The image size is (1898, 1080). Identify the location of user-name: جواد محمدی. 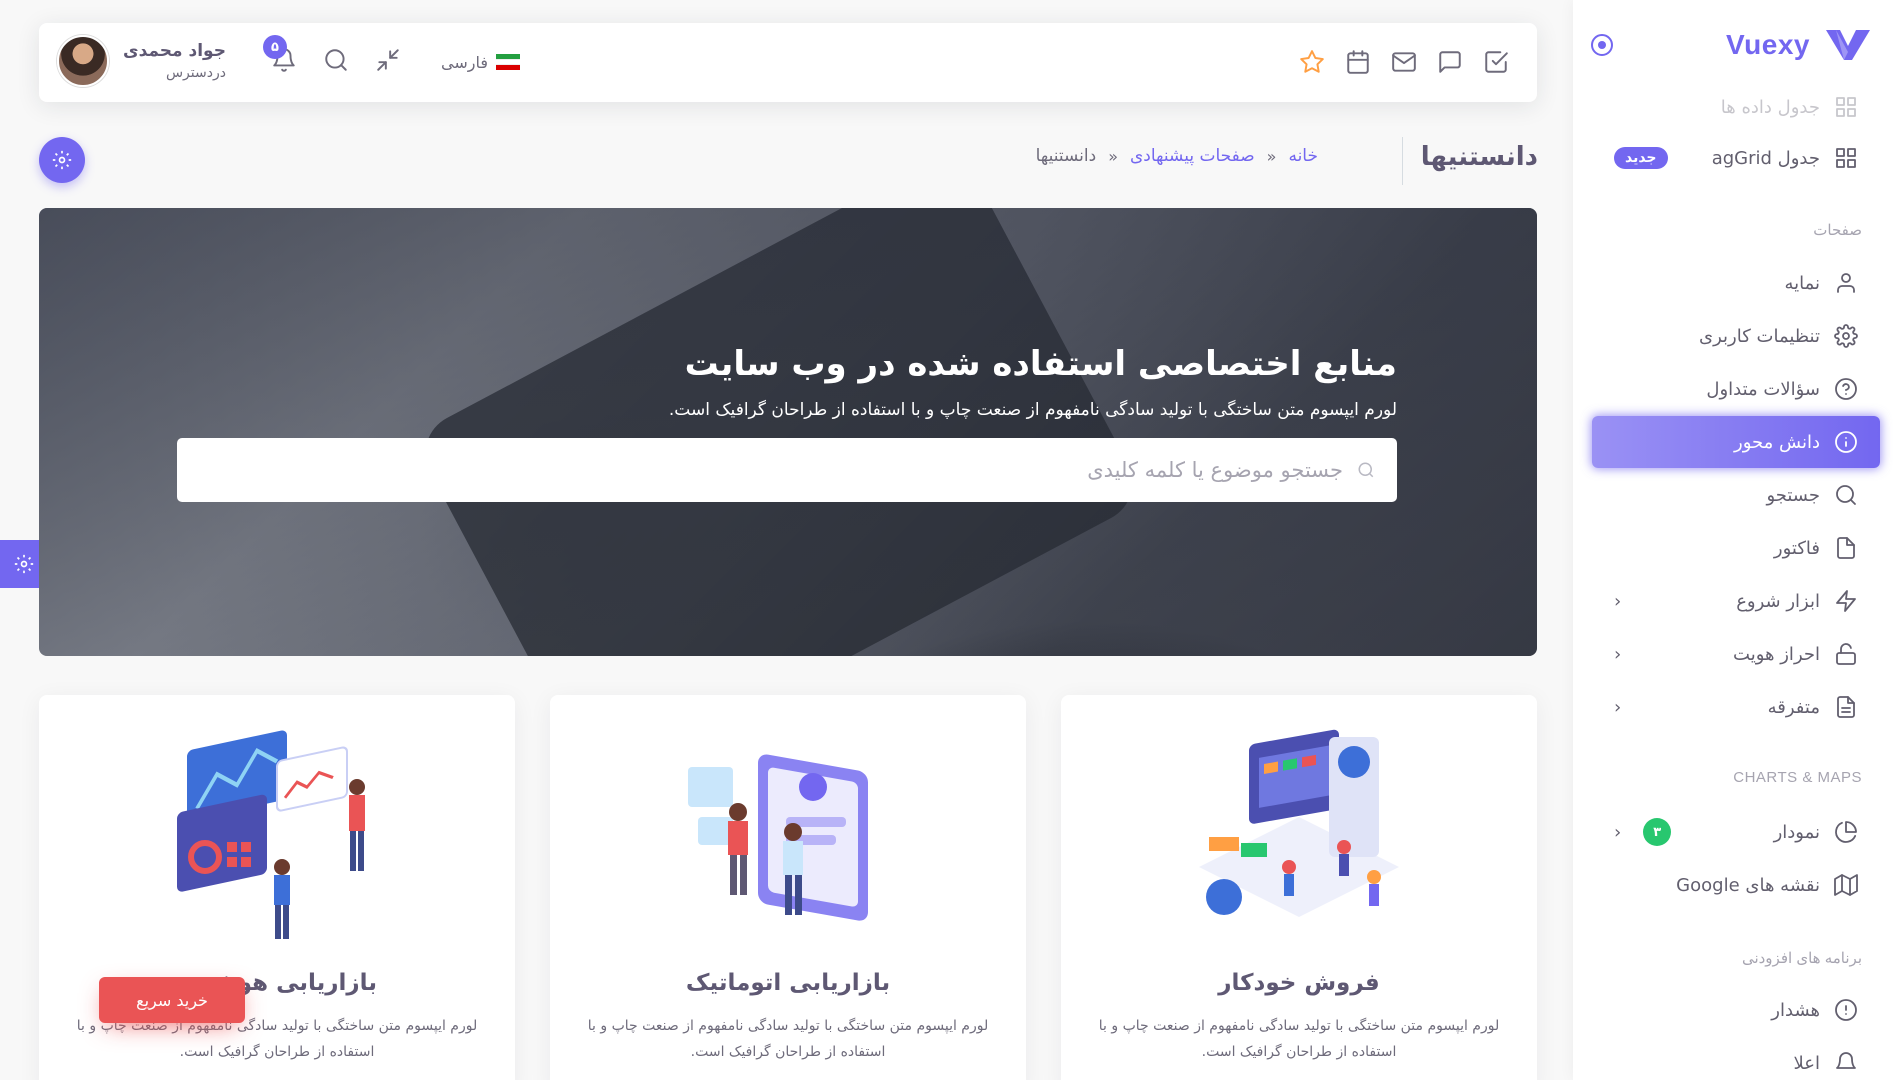
(174, 51).